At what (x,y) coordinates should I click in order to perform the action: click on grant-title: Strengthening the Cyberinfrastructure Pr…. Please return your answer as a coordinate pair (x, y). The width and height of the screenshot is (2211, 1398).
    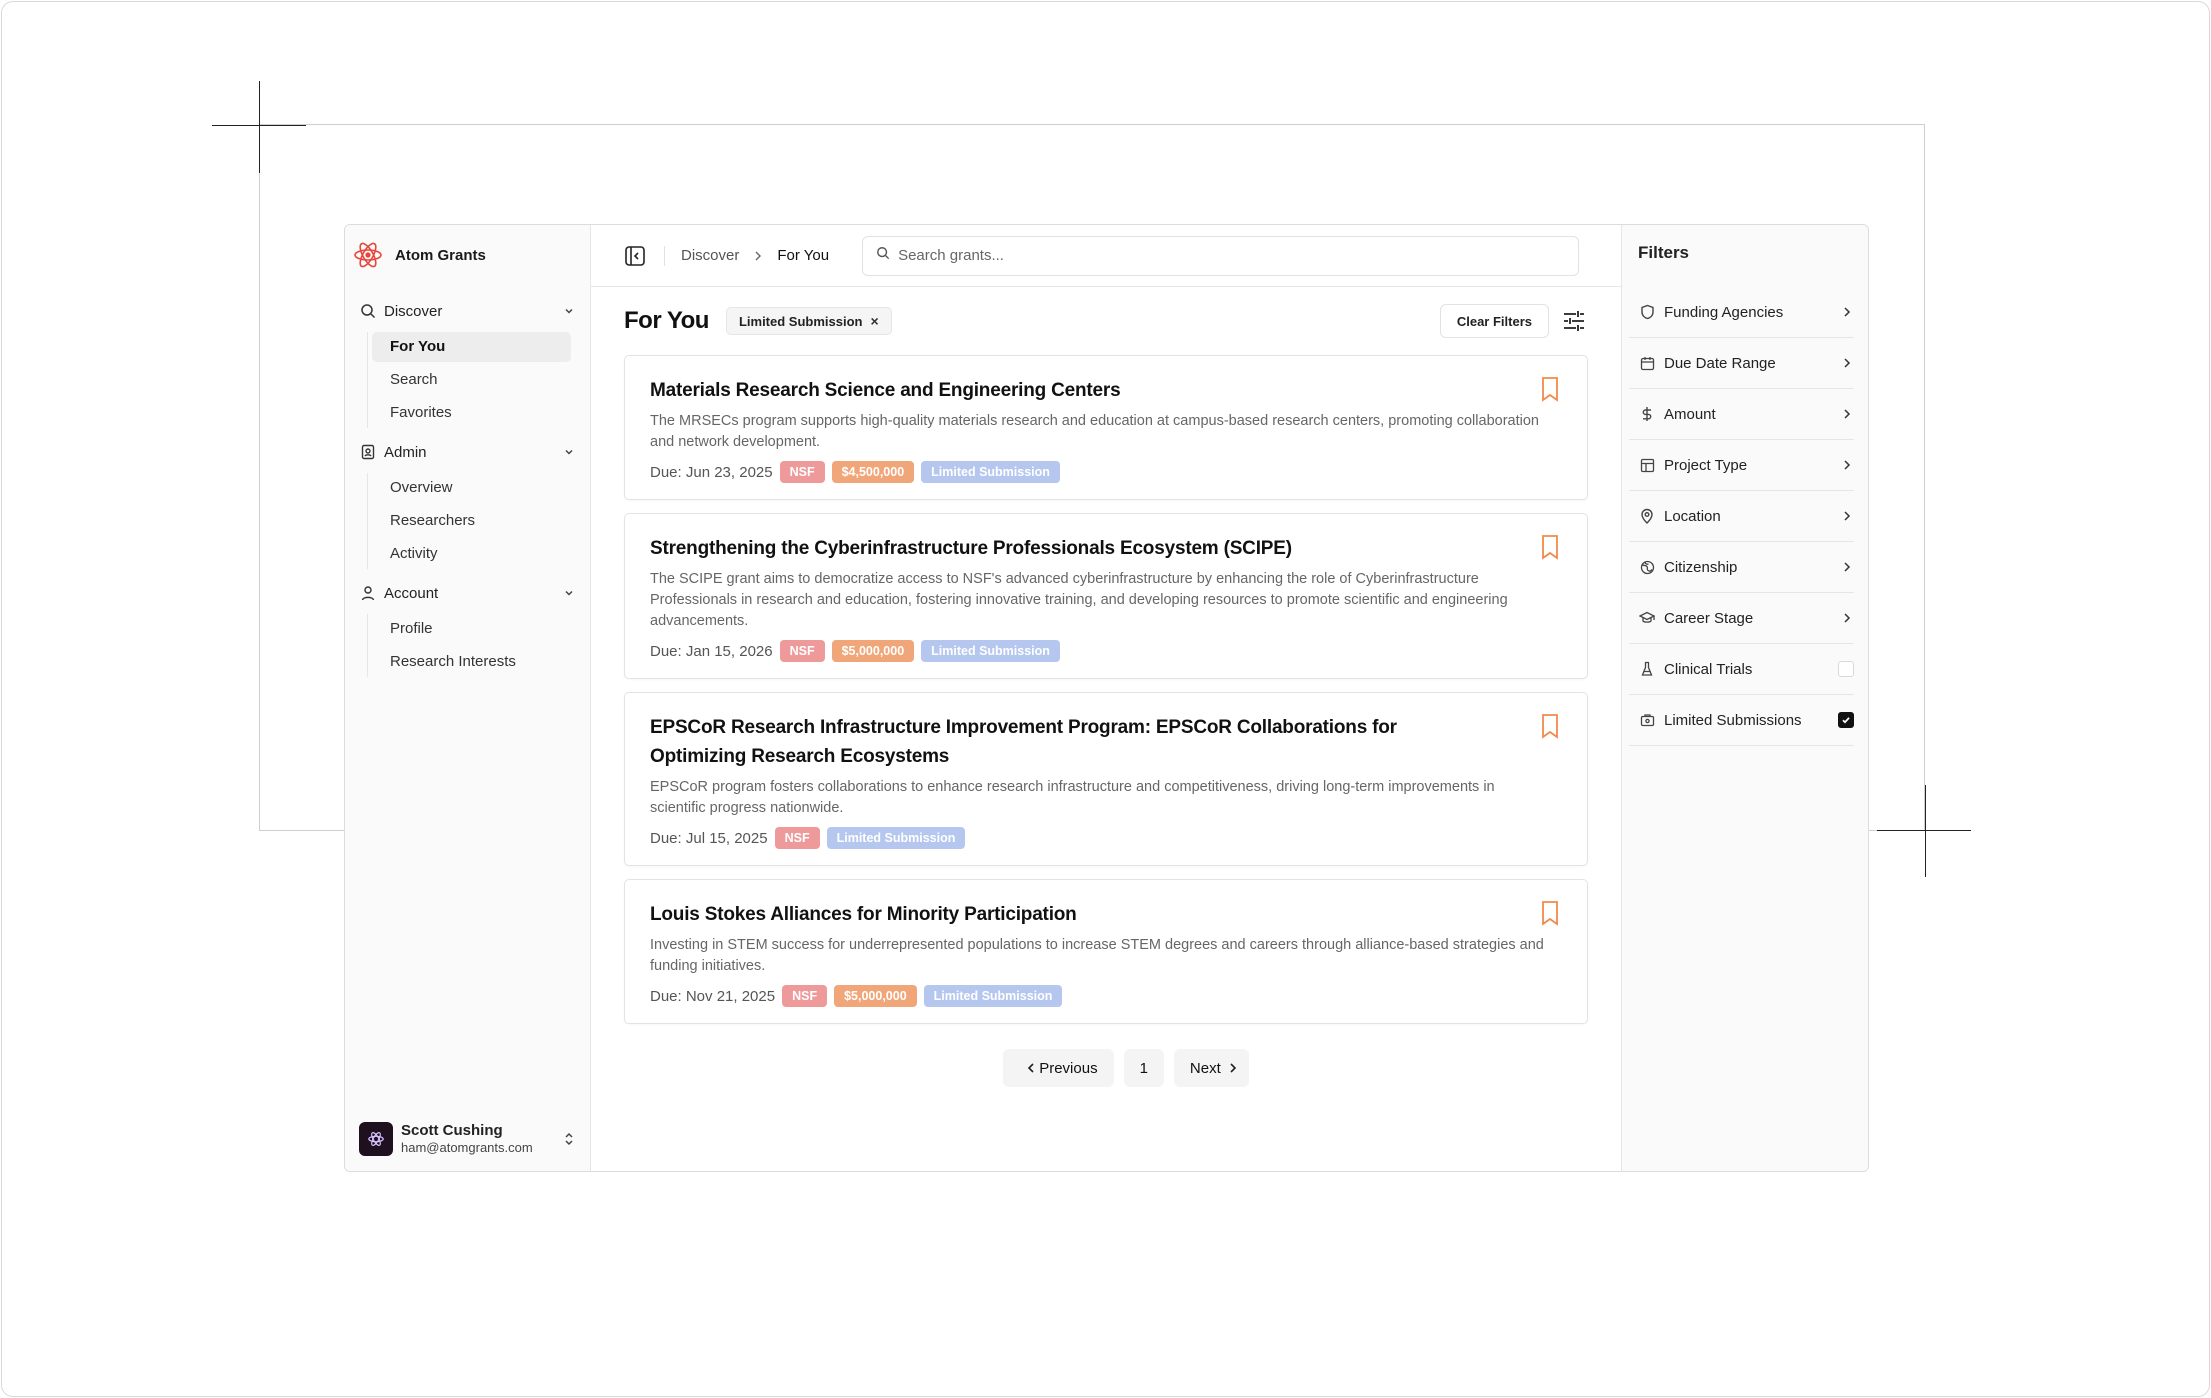
    Looking at the image, I should click on (1106, 548).